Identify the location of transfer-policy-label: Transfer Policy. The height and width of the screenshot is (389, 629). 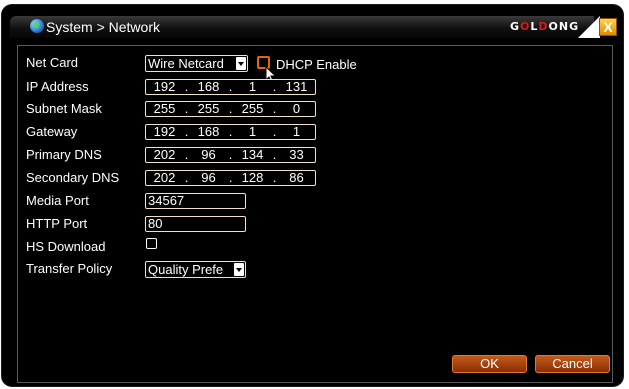
(69, 268).